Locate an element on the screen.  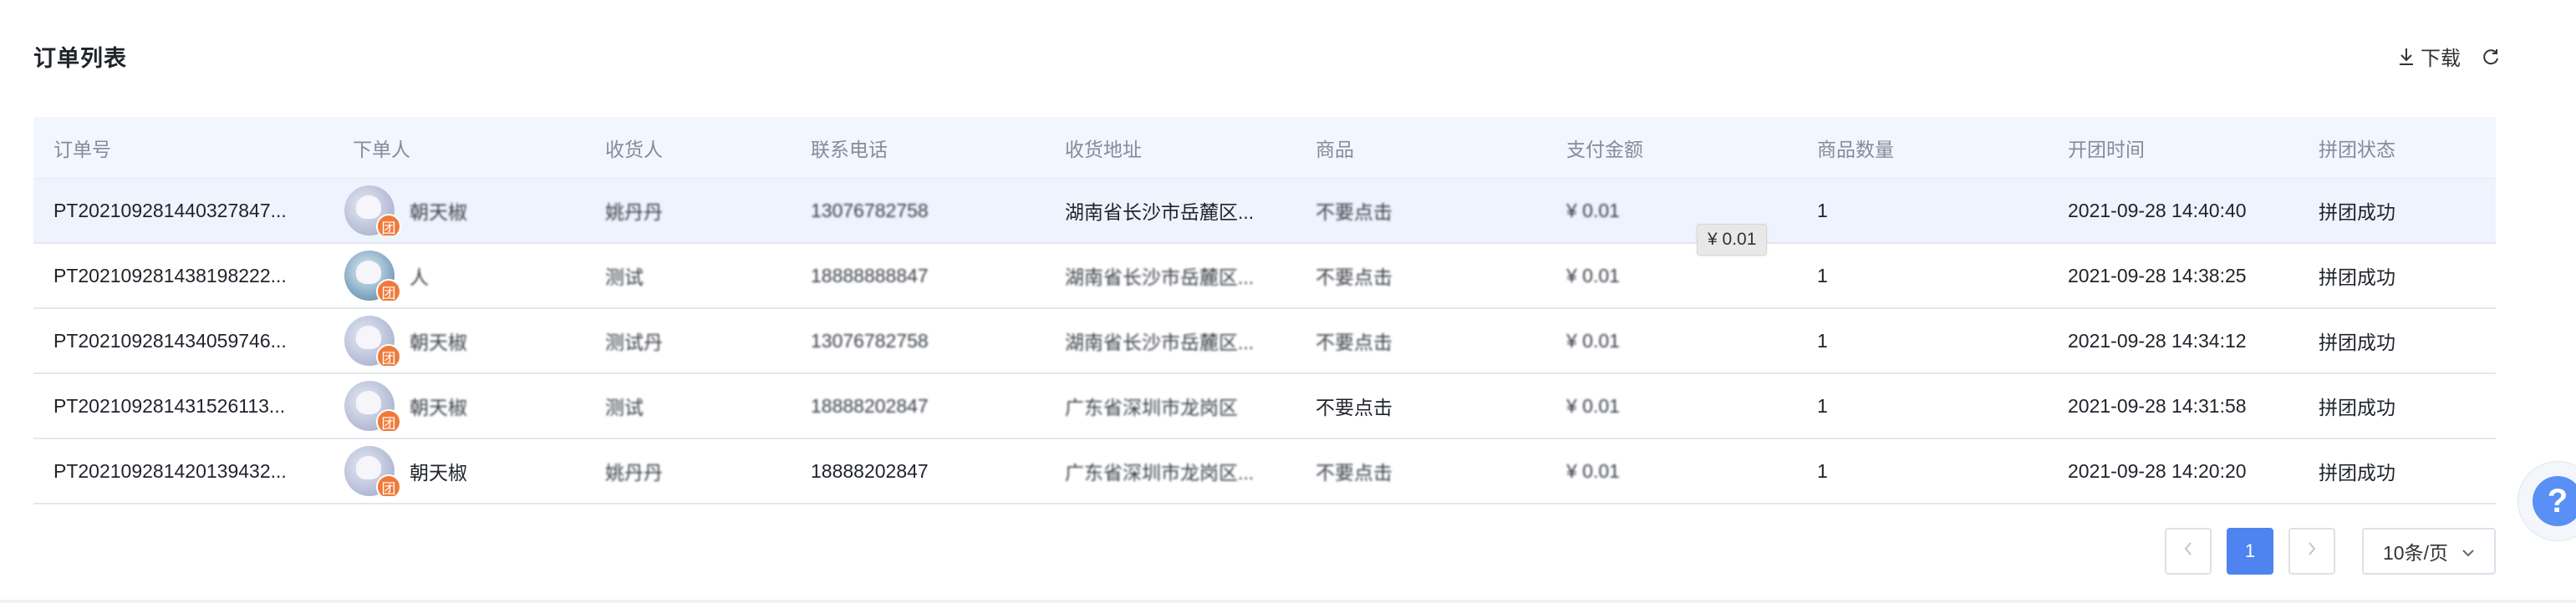
column-header: 联系电话 is located at coordinates (849, 149).